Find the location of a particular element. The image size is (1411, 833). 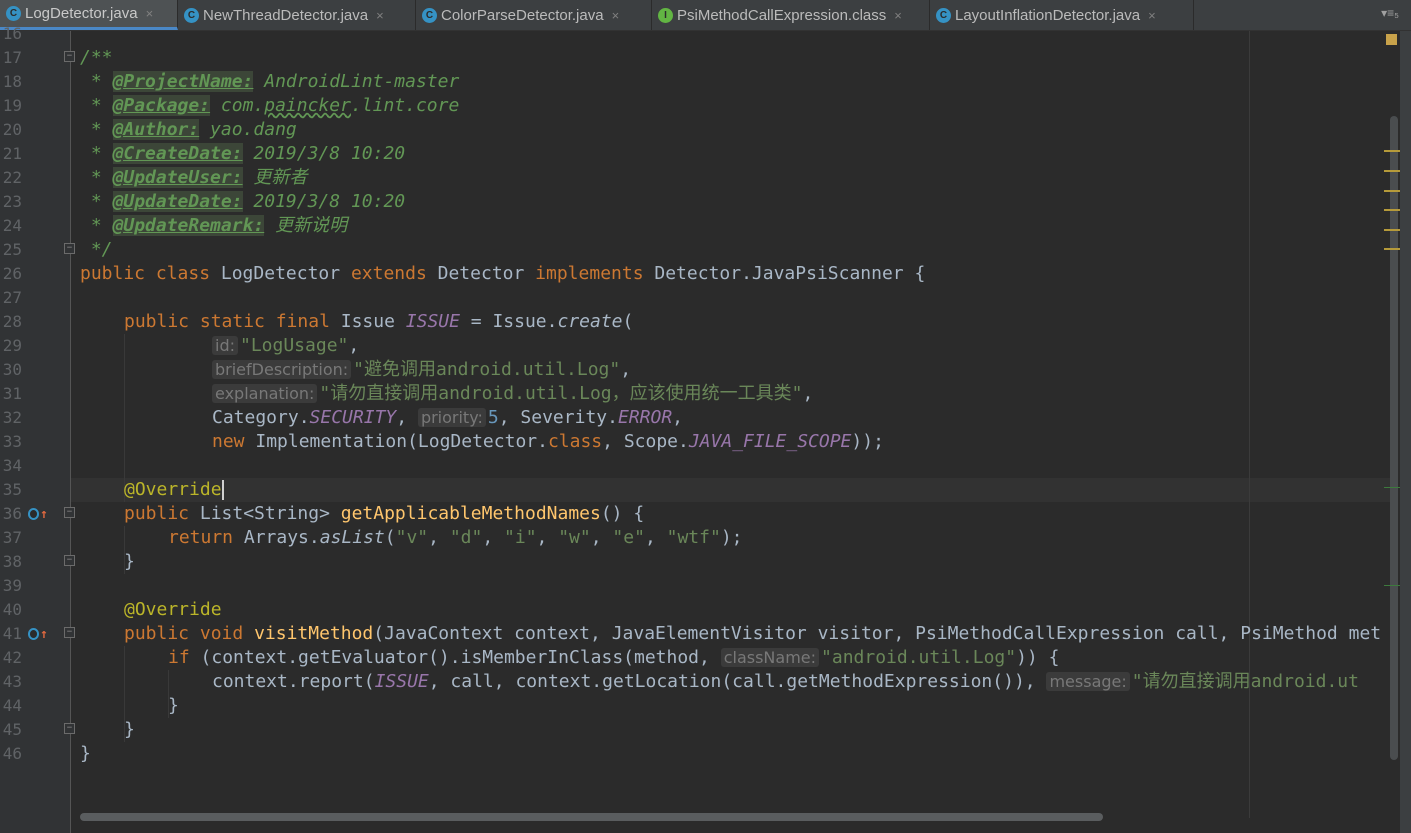

line-number: 39 is located at coordinates (12, 585).